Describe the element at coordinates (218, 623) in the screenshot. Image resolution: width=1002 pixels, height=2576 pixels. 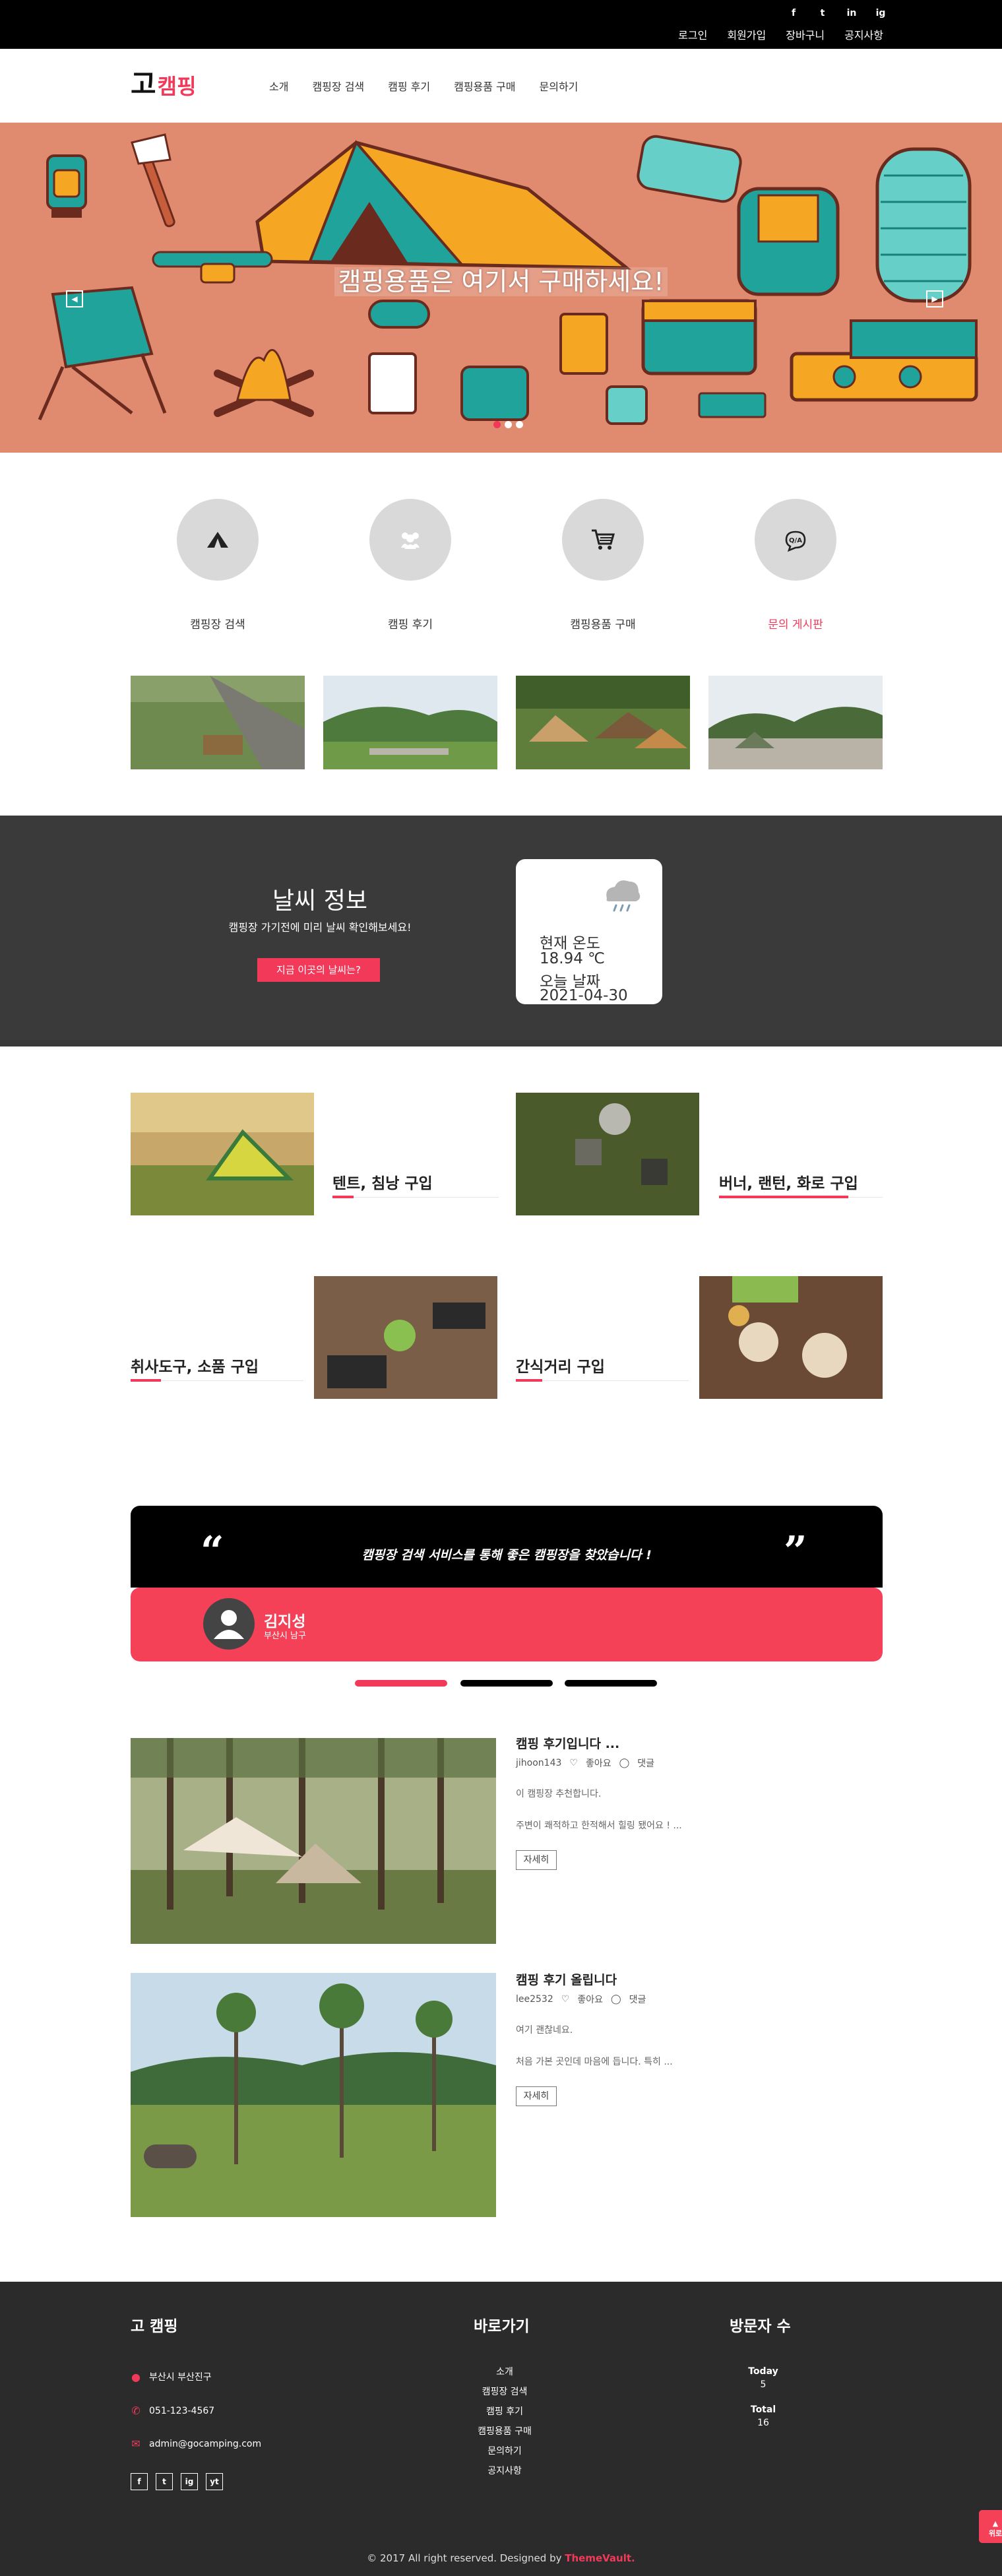
I see `service-label-camp-search: 캠핑장 검색` at that location.